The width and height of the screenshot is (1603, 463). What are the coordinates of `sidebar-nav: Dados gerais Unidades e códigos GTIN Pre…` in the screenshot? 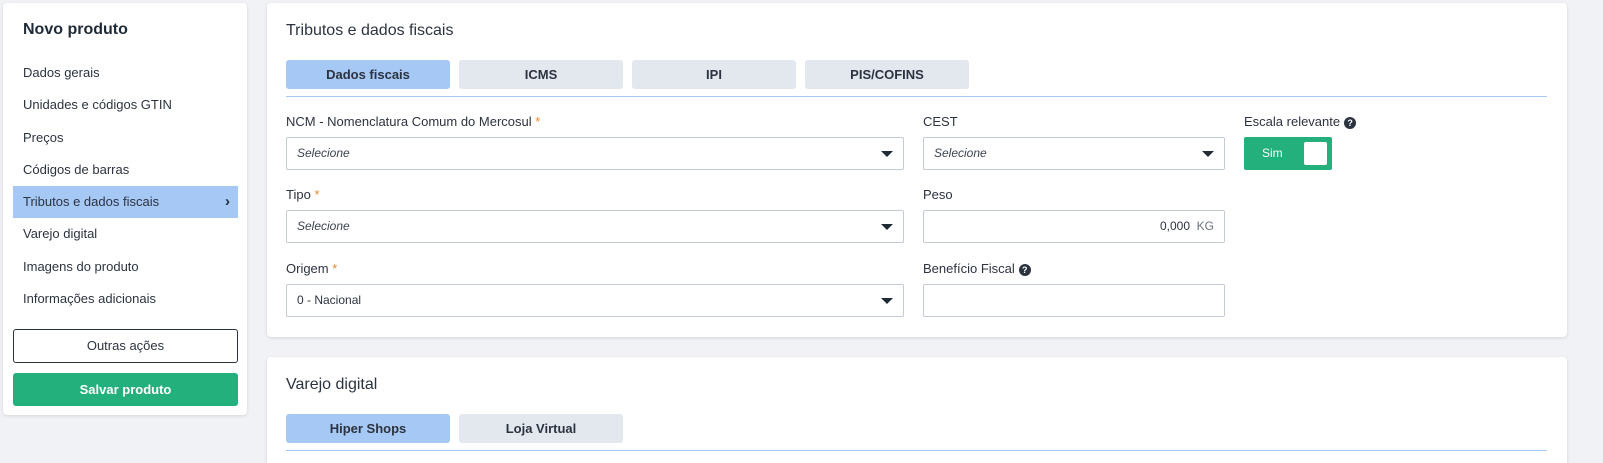 It's located at (125, 186).